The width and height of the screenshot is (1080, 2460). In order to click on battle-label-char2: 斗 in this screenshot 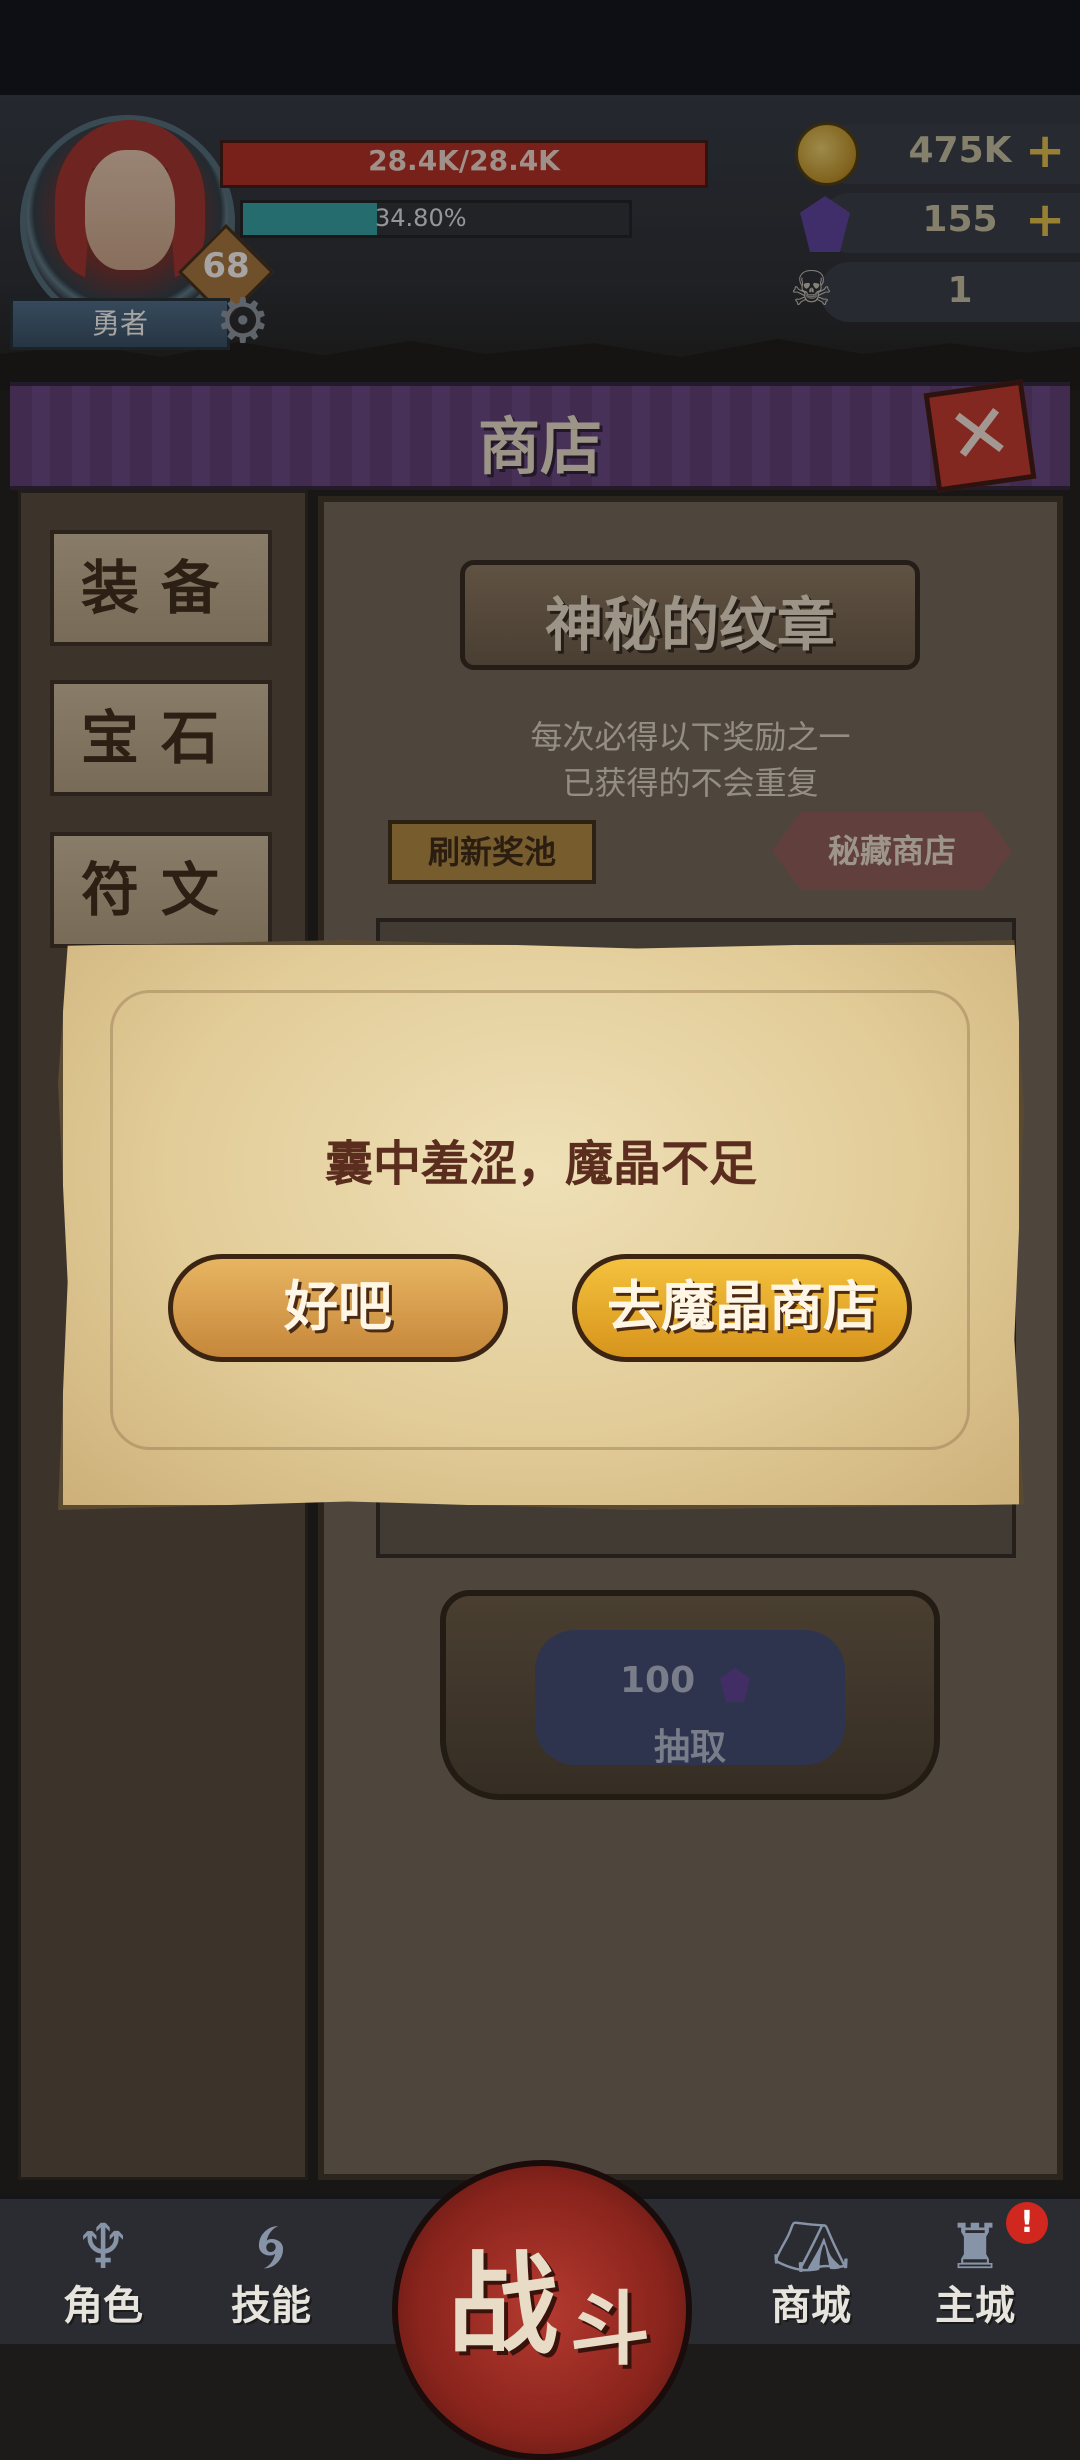, I will do `click(610, 2329)`.